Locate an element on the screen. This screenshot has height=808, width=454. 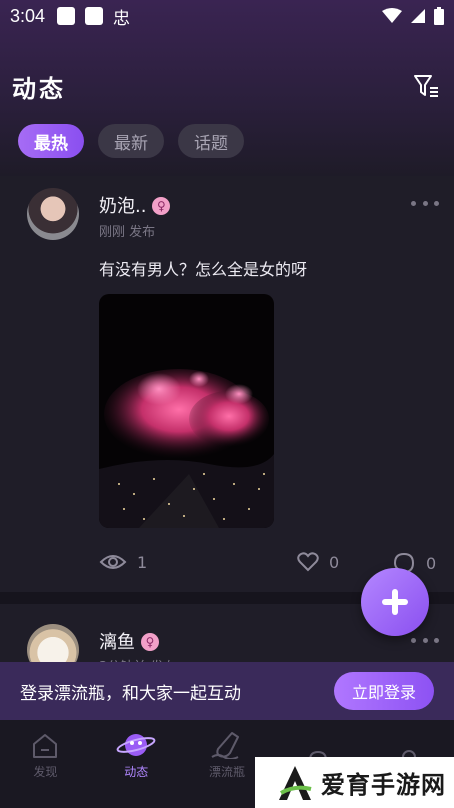
login-button: 立即登录 is located at coordinates (383, 691).